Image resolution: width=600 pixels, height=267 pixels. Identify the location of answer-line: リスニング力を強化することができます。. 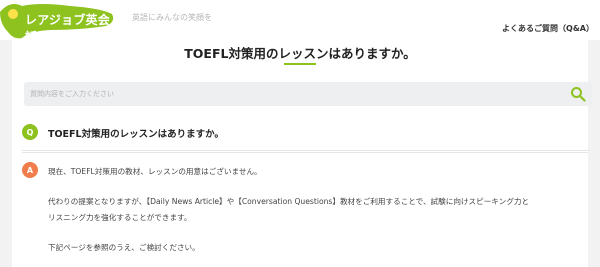
(120, 217).